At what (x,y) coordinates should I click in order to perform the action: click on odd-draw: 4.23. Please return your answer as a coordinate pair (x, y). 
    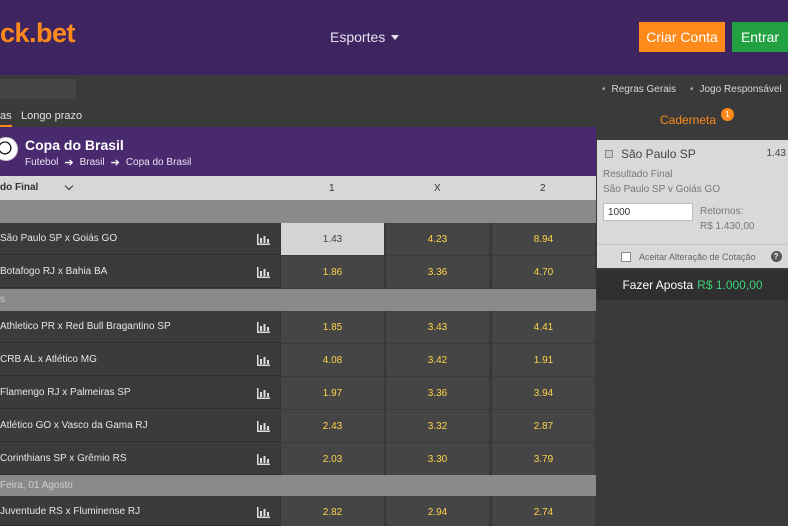
    Looking at the image, I should click on (437, 239).